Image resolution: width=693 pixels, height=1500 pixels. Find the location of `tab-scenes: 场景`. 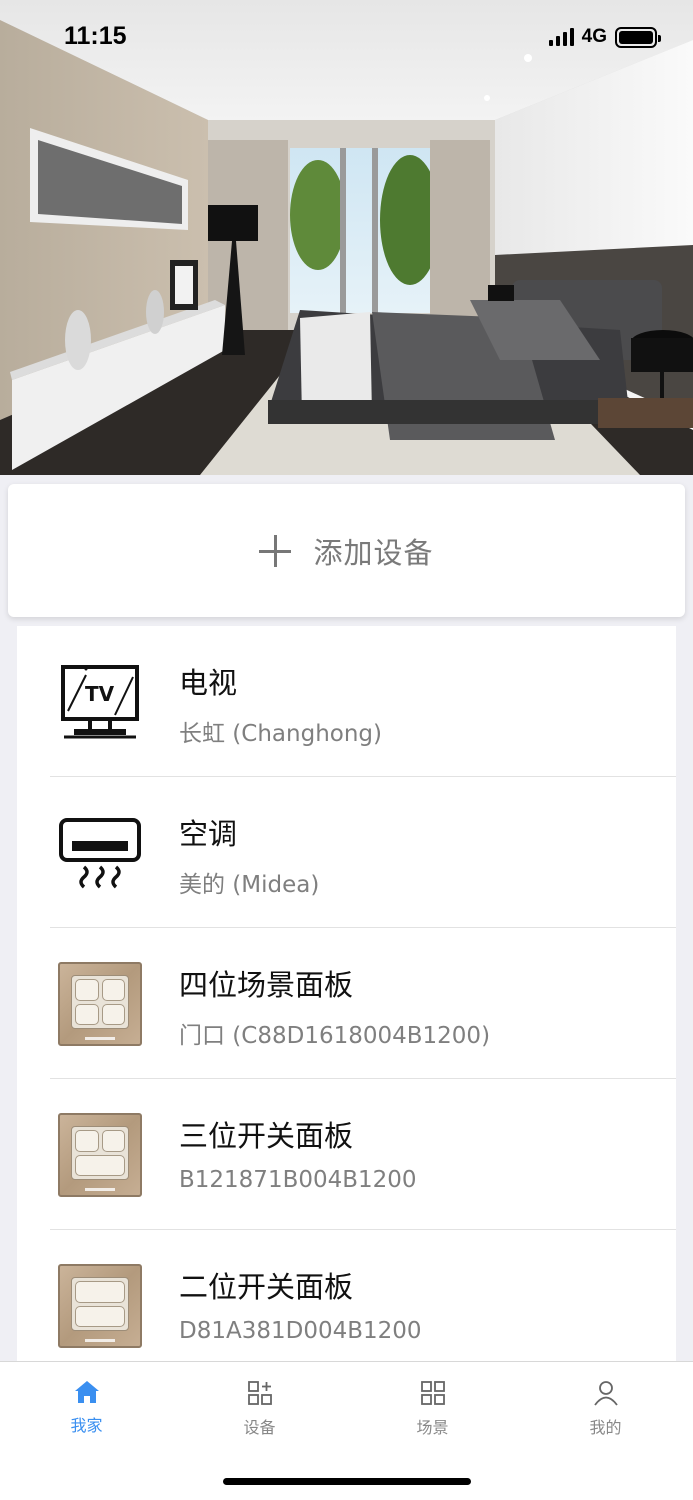

tab-scenes: 场景 is located at coordinates (432, 1412).